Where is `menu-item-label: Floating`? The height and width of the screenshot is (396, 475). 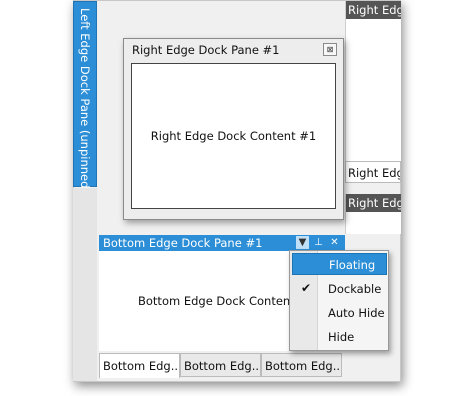 menu-item-label: Floating is located at coordinates (352, 265).